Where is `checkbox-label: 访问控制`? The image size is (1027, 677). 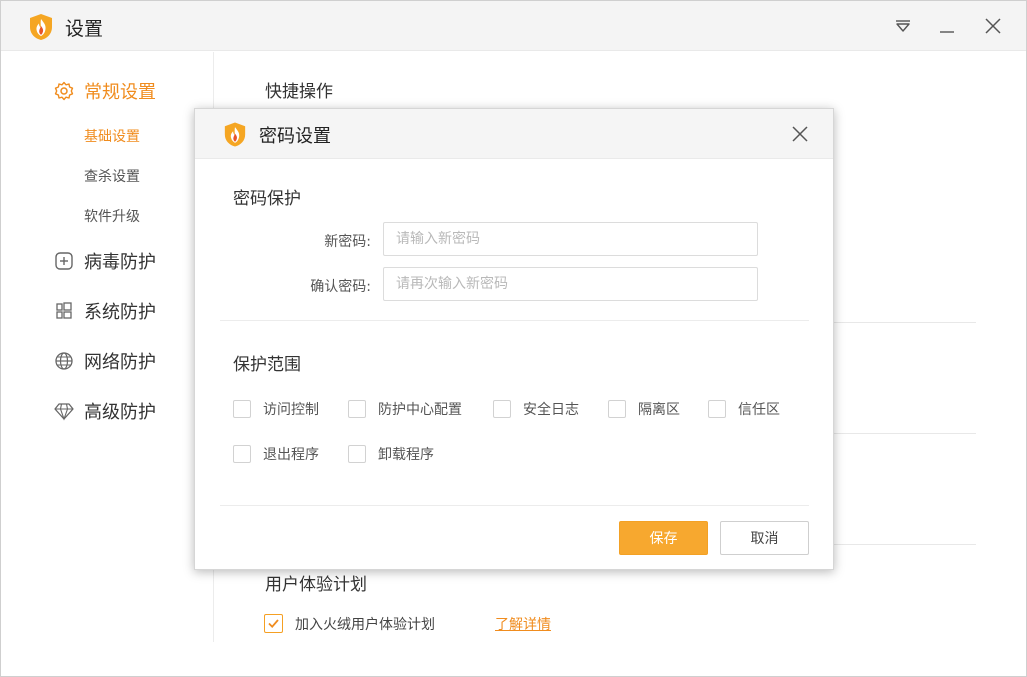
checkbox-label: 访问控制 is located at coordinates (291, 410).